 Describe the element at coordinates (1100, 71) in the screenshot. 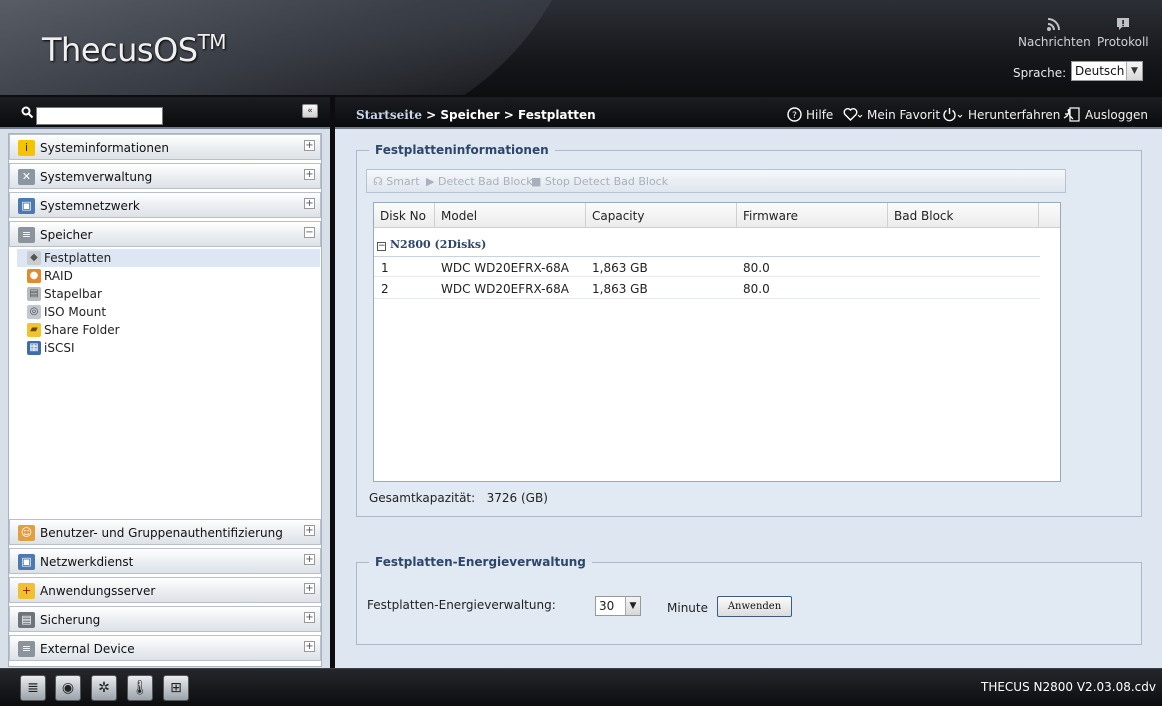

I see `language-value: Deutsch` at that location.